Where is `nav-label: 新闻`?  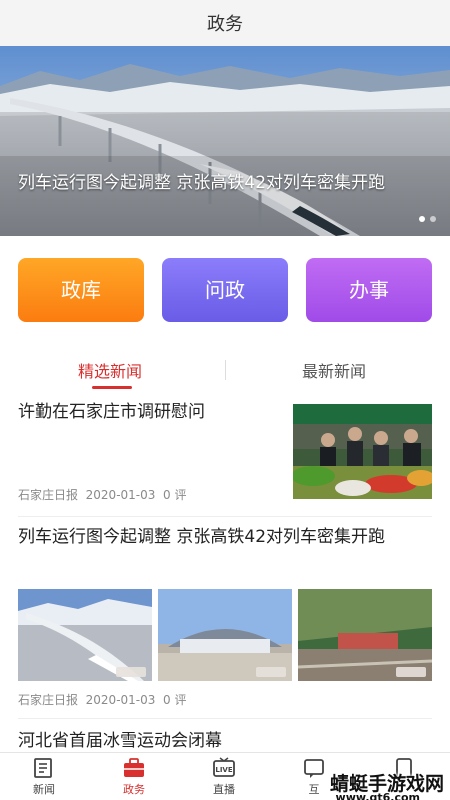
nav-label: 新闻 is located at coordinates (44, 789).